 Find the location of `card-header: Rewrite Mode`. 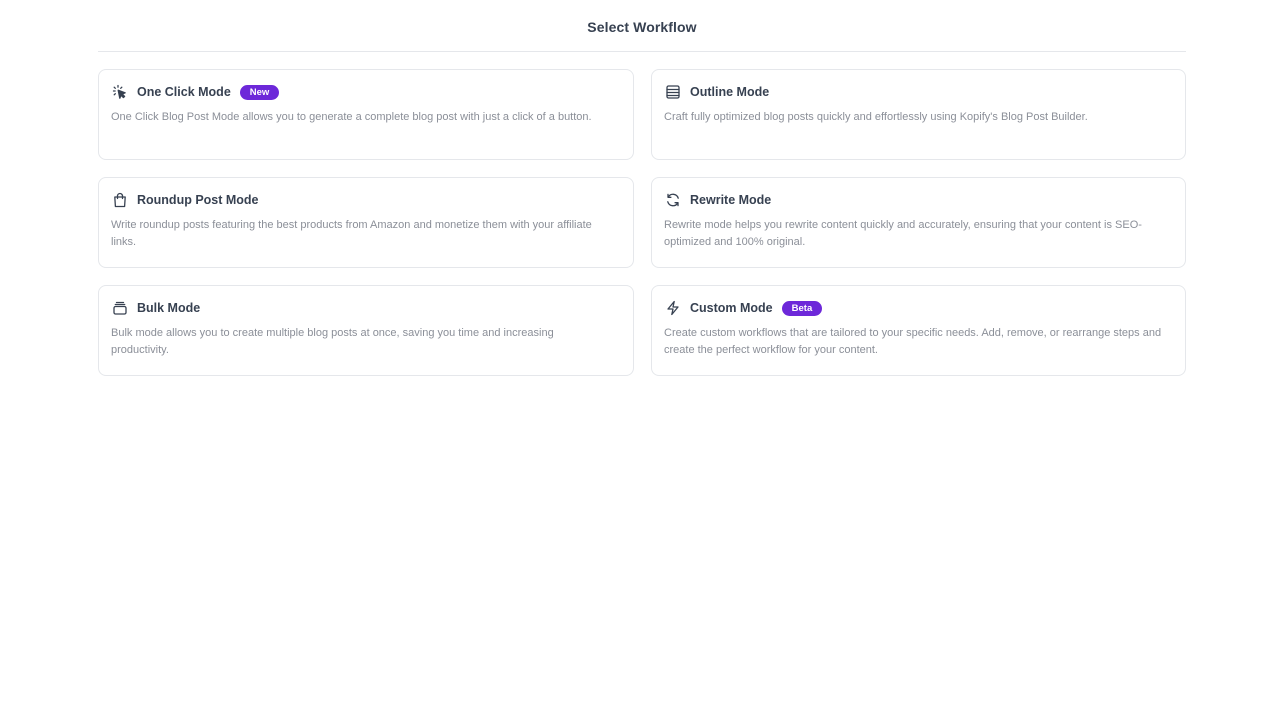

card-header: Rewrite Mode is located at coordinates (918, 200).